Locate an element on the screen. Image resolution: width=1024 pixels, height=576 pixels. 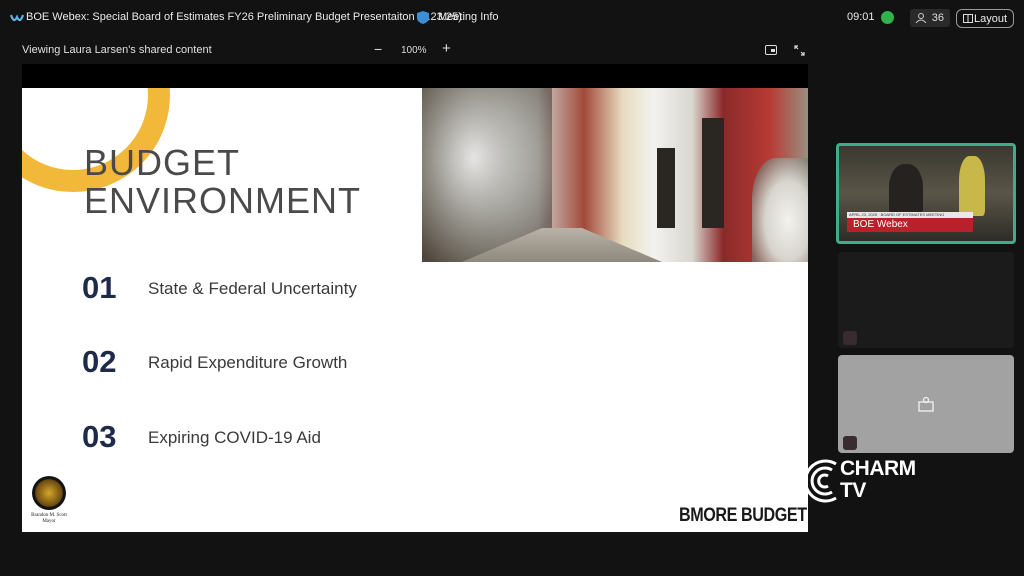
item-text: Expiring COVID-19 Aid is located at coordinates (234, 437).